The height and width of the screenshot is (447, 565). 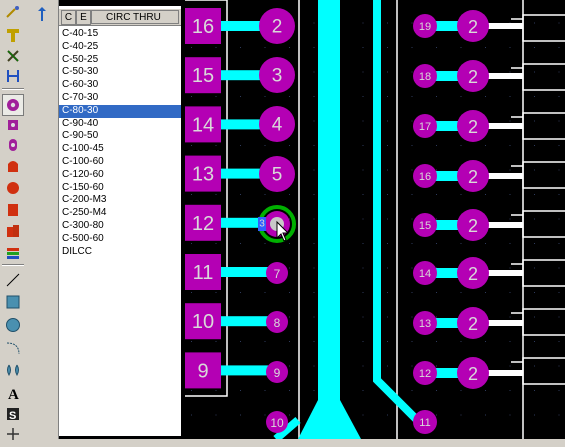 What do you see at coordinates (120, 60) in the screenshot?
I see `library-item: C-50-25` at bounding box center [120, 60].